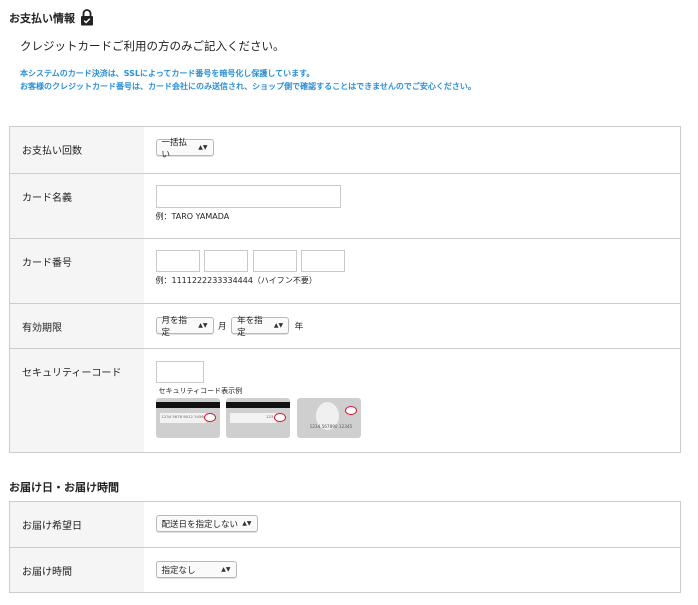 This screenshot has width=698, height=605. I want to click on card-name-help: 例：TARO YAMADA, so click(192, 216).